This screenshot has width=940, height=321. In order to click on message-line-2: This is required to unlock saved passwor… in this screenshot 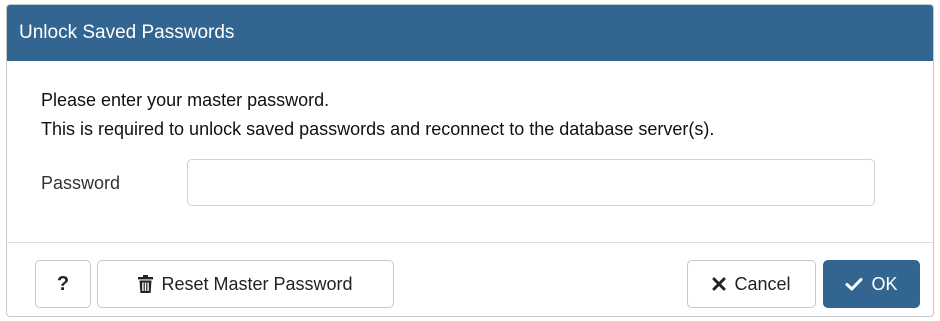, I will do `click(378, 129)`.